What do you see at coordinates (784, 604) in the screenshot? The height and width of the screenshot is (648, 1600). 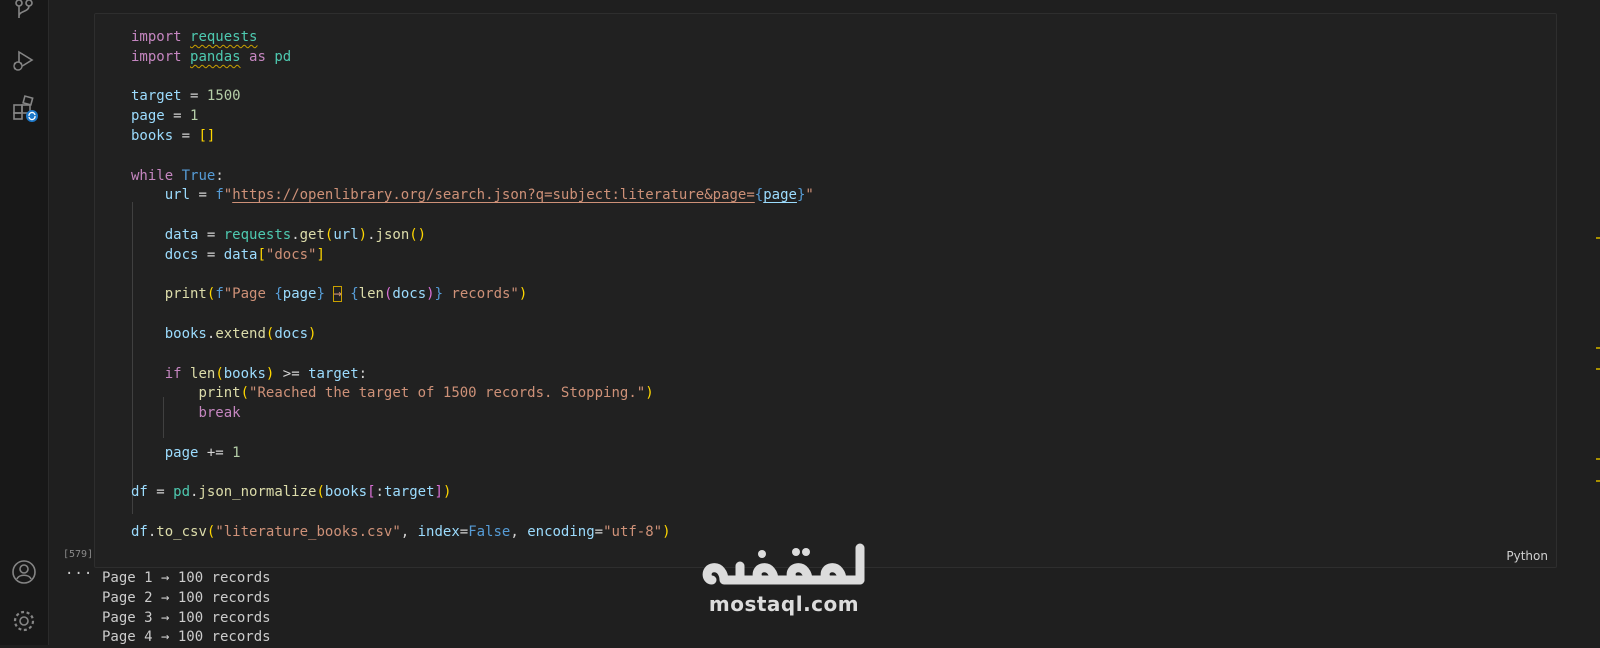 I see `watermark-text: mostaql.com` at bounding box center [784, 604].